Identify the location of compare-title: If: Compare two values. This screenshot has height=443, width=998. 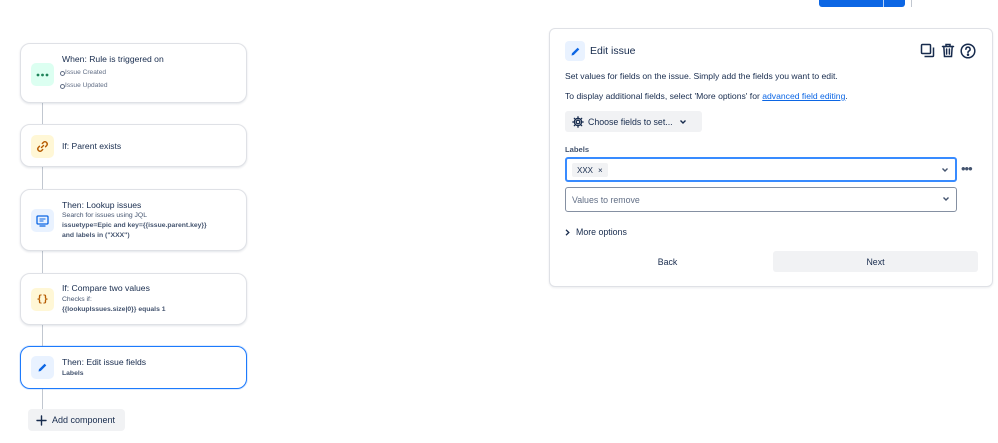
(106, 288).